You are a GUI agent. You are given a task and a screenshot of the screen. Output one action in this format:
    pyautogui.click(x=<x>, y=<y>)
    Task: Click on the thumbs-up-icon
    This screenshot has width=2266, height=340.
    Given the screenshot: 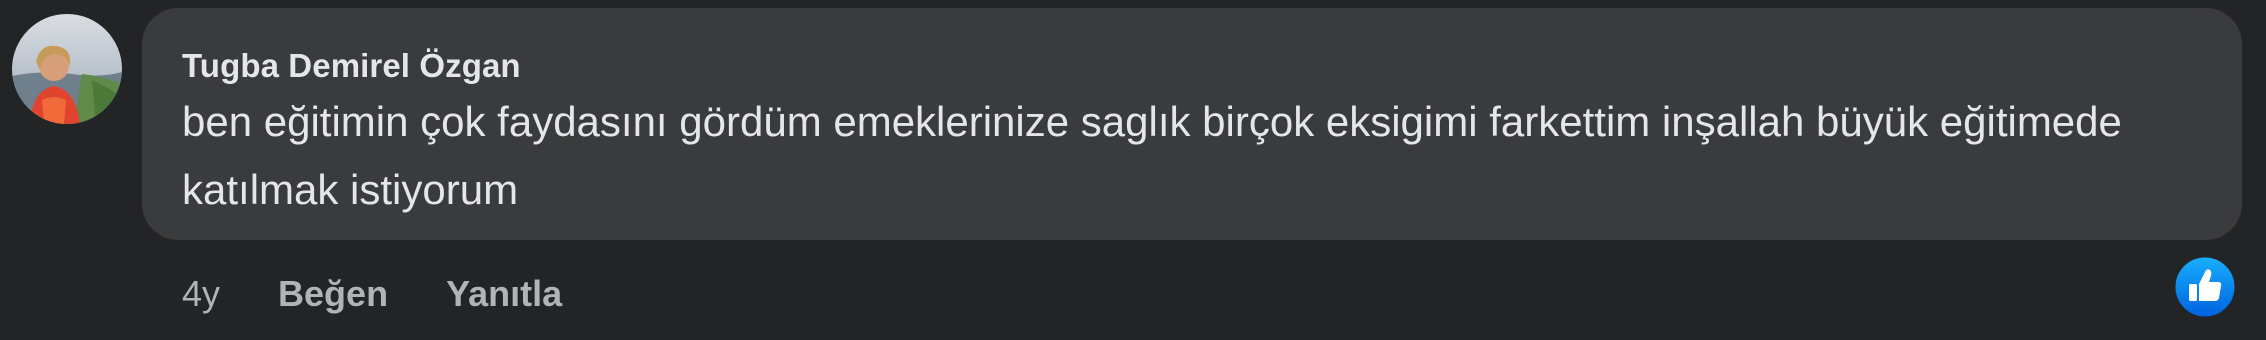 What is the action you would take?
    pyautogui.click(x=2205, y=287)
    